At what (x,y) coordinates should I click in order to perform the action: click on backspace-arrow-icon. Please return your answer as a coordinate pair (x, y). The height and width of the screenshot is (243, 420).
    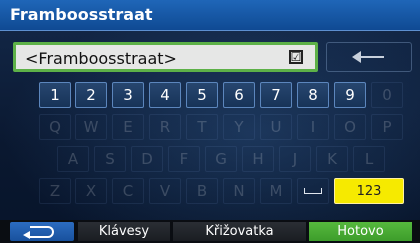
    Looking at the image, I should click on (368, 57).